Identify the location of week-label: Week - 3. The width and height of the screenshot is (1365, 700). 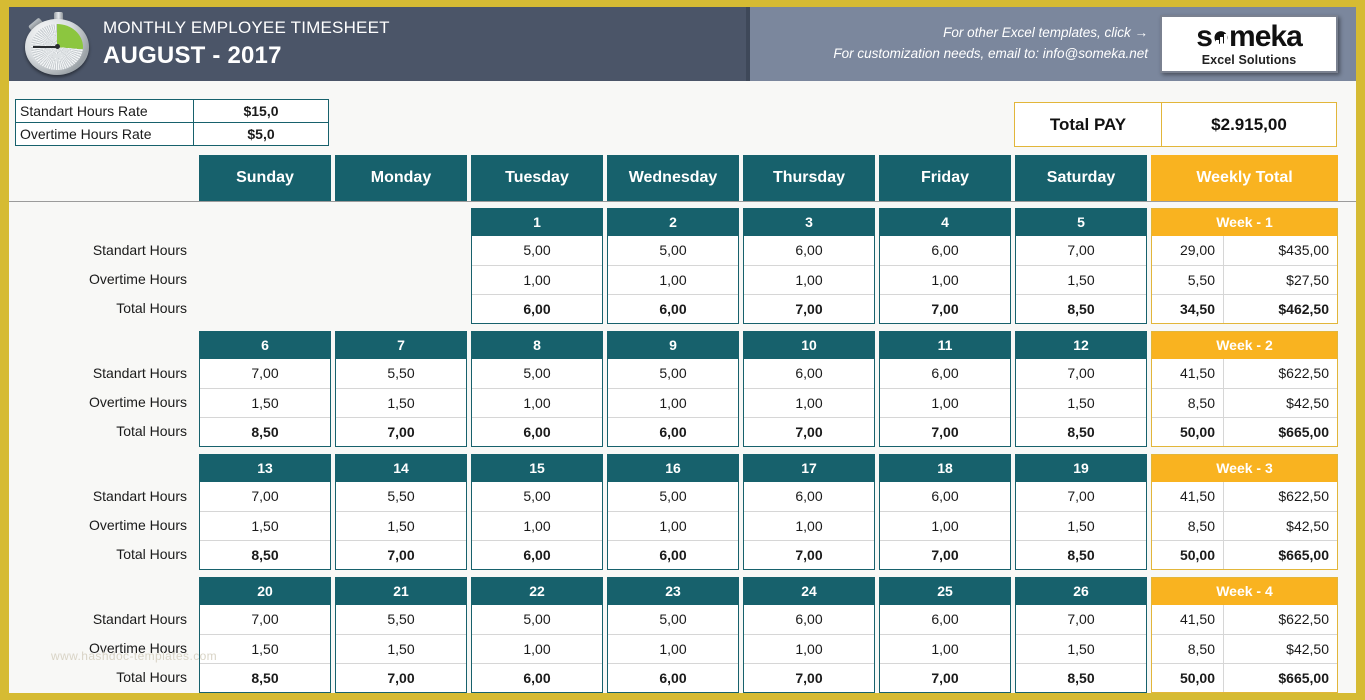
(1244, 468).